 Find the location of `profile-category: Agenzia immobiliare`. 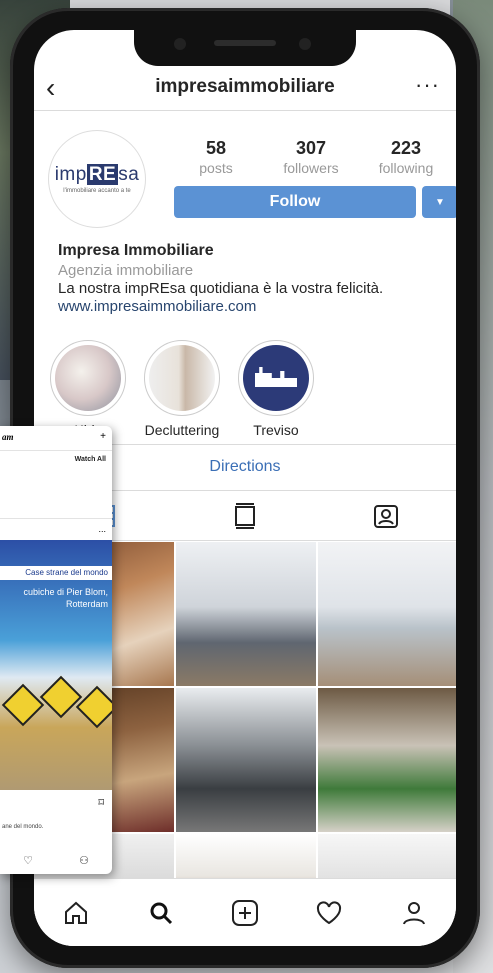

profile-category: Agenzia immobiliare is located at coordinates (126, 270).